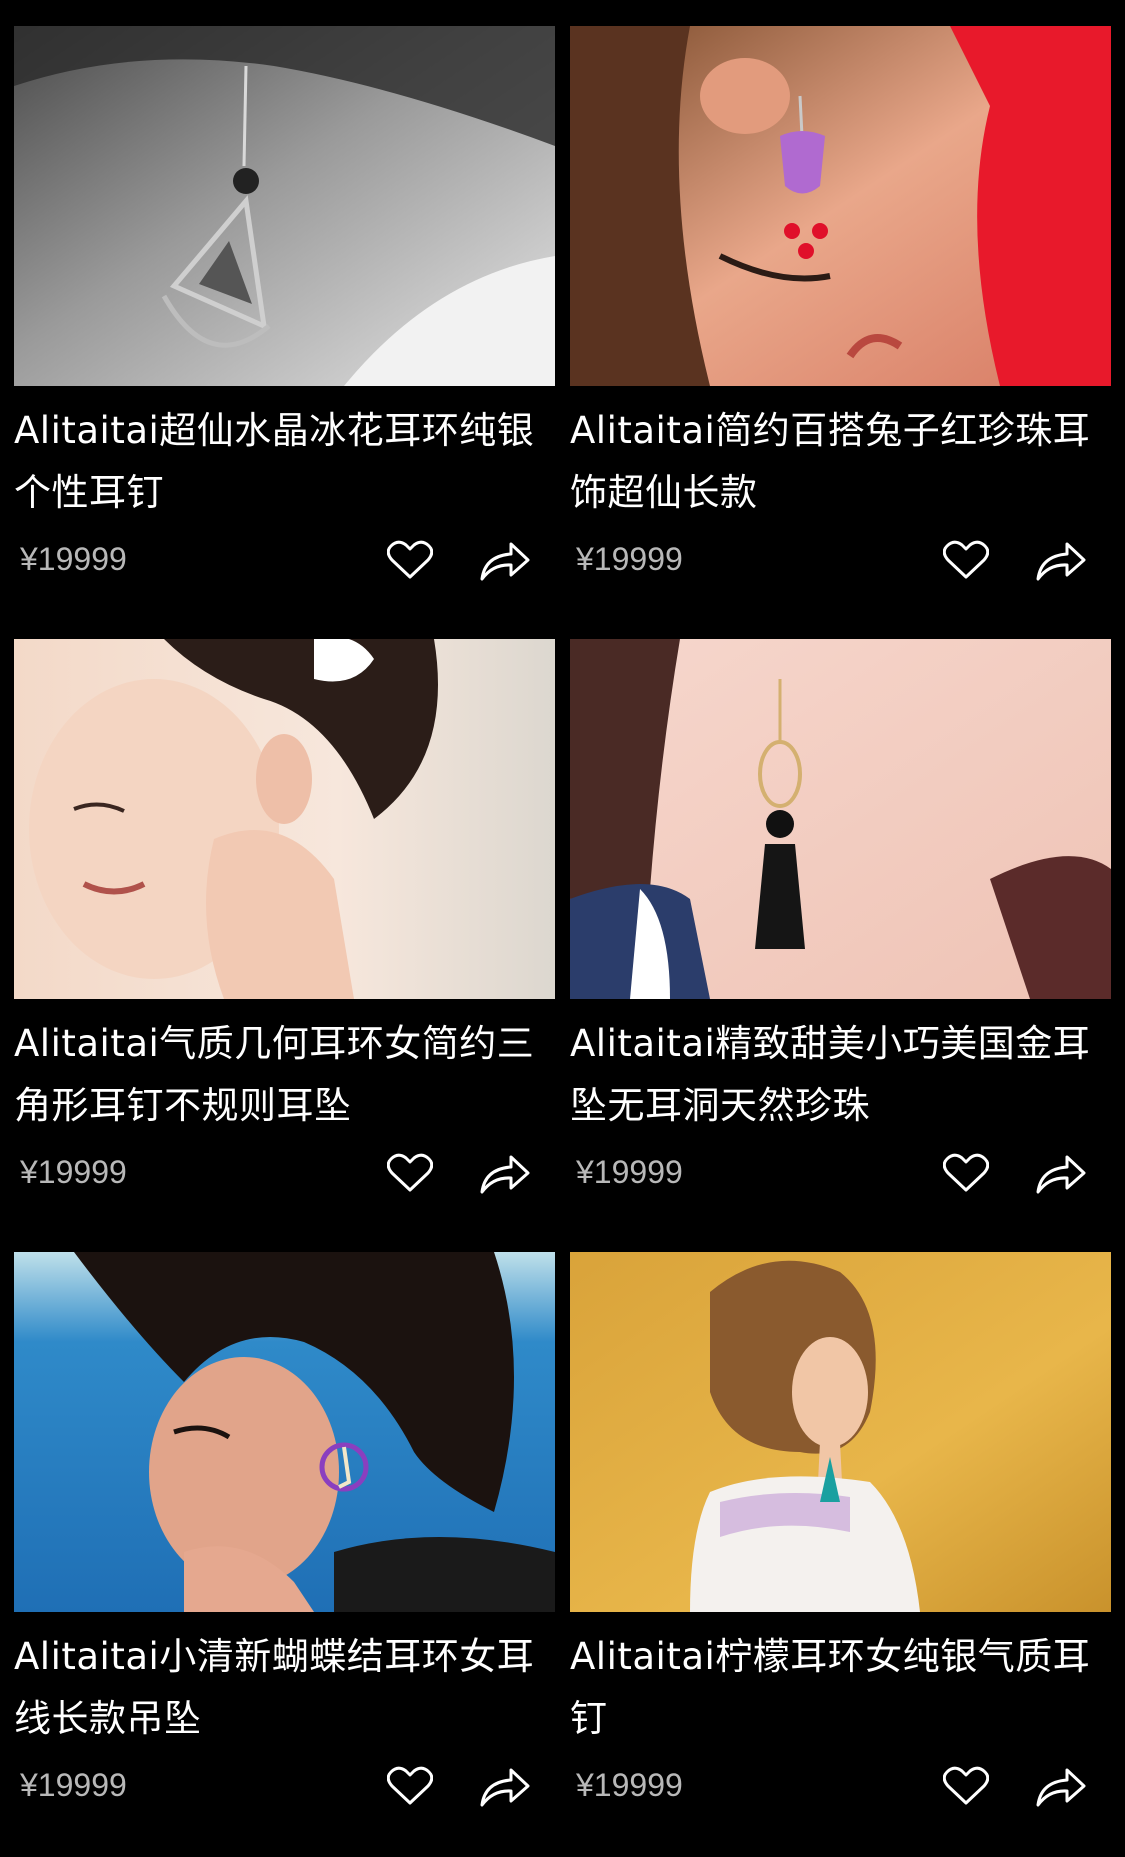 The width and height of the screenshot is (1125, 1857). I want to click on product-title: Alitaitai柠檬耳环女纯银气质耳钉, so click(840, 1688).